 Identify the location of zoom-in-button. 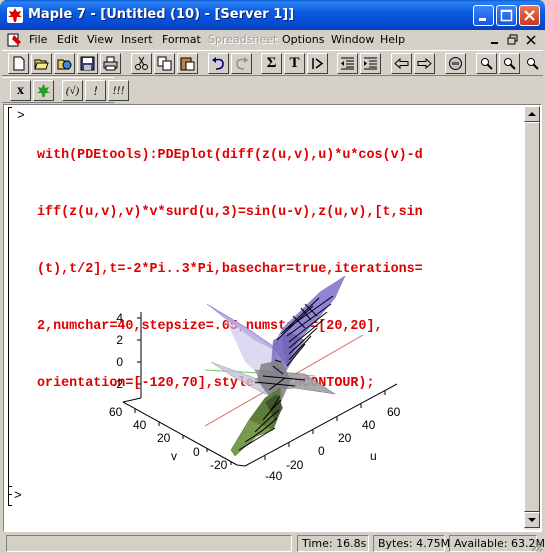
(486, 63).